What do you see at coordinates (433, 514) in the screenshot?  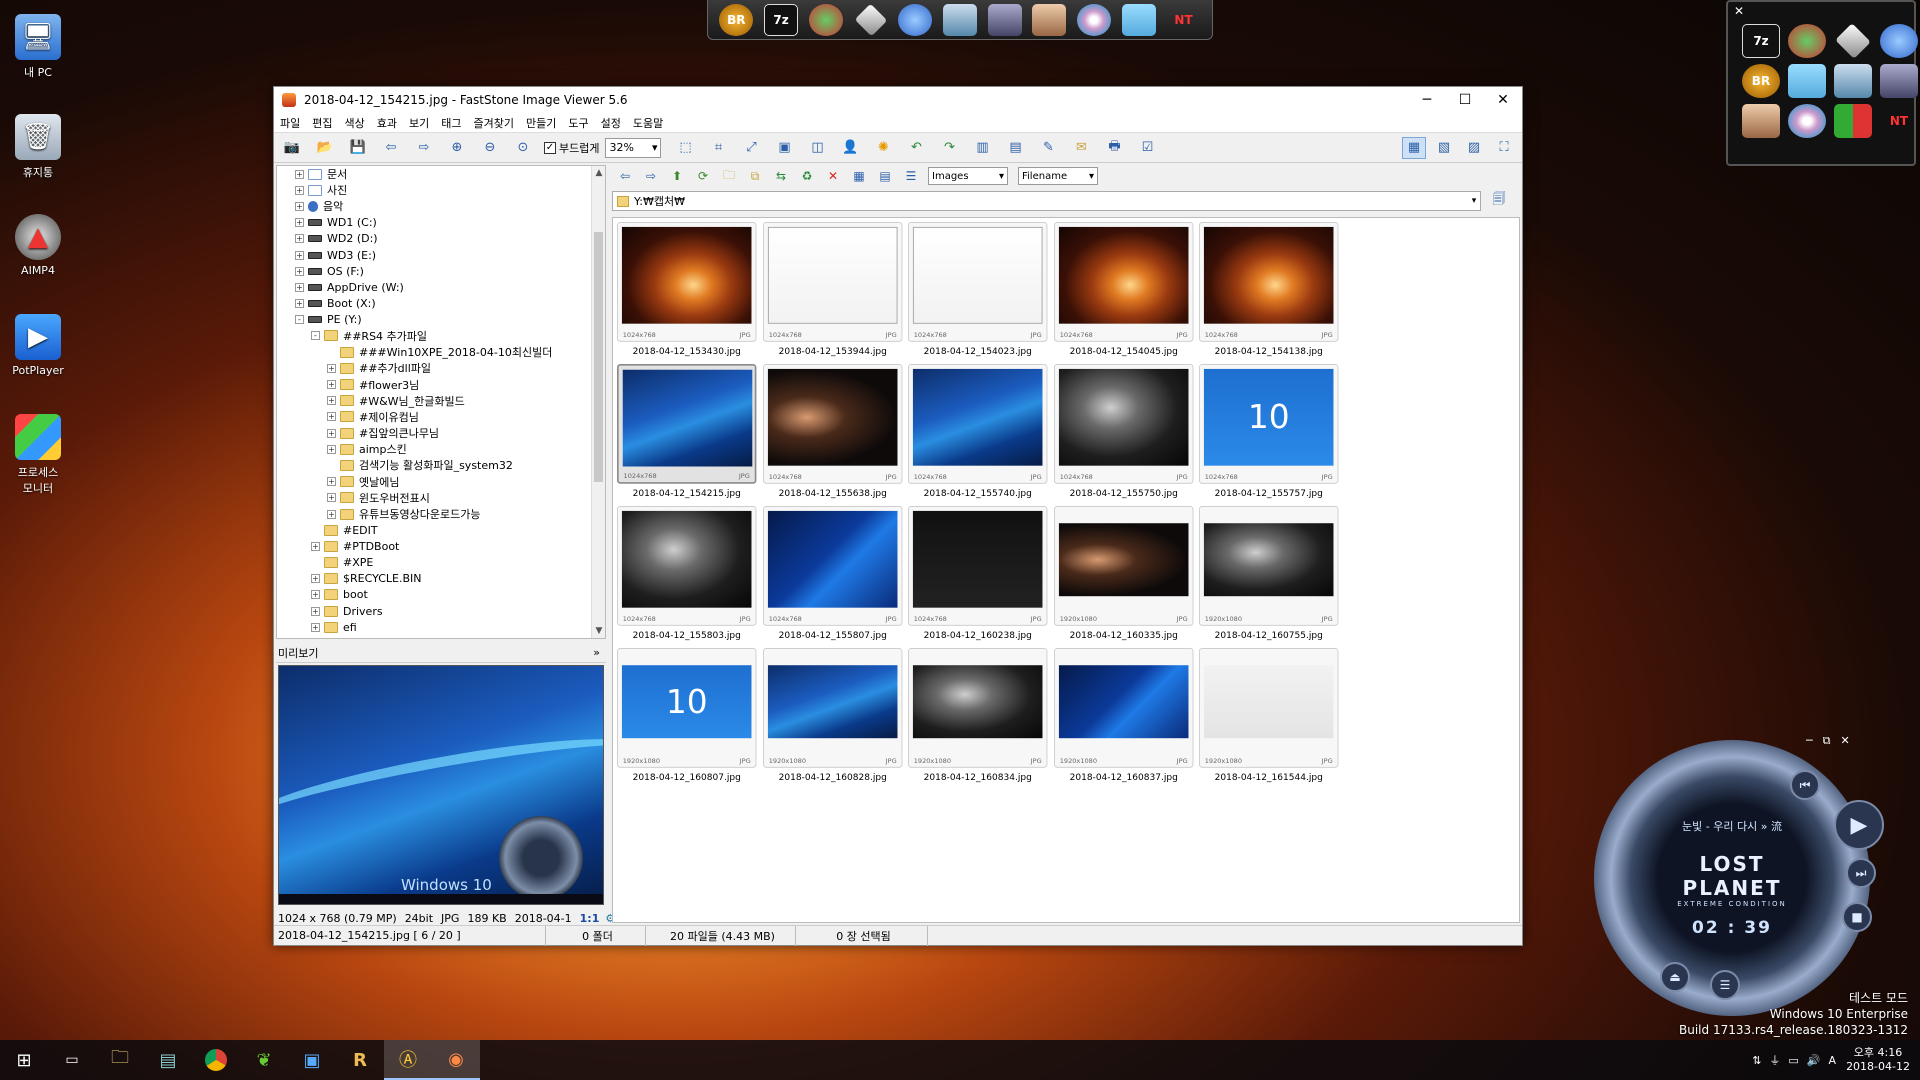 I see `tree-item: + 유튜브동영상다운로드가능` at bounding box center [433, 514].